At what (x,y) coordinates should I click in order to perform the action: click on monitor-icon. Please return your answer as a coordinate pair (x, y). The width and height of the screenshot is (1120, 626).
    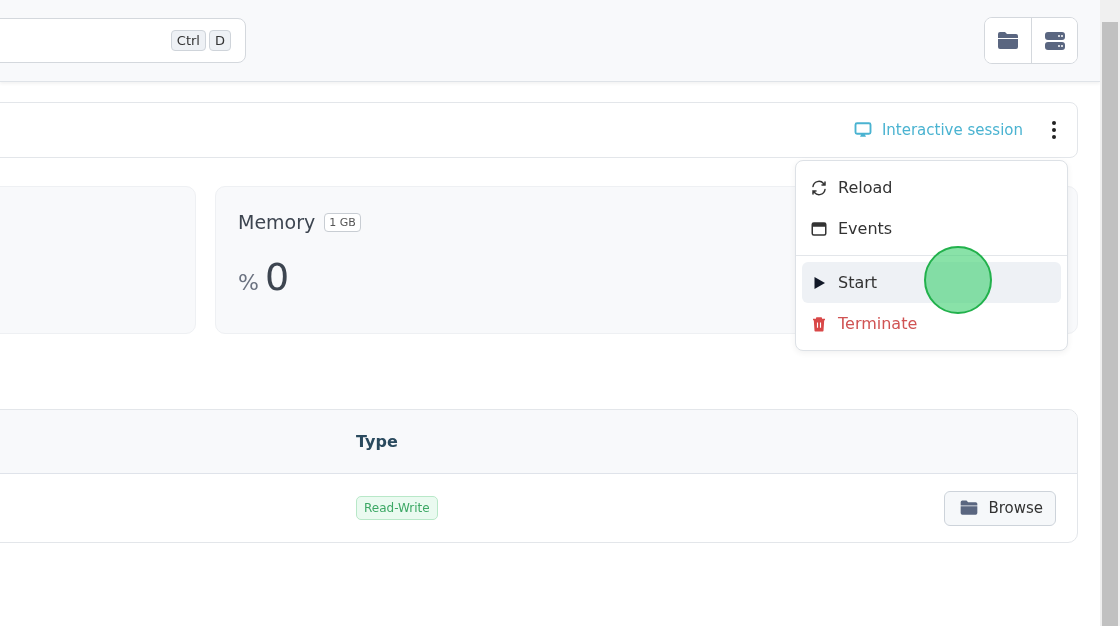
    Looking at the image, I should click on (862, 130).